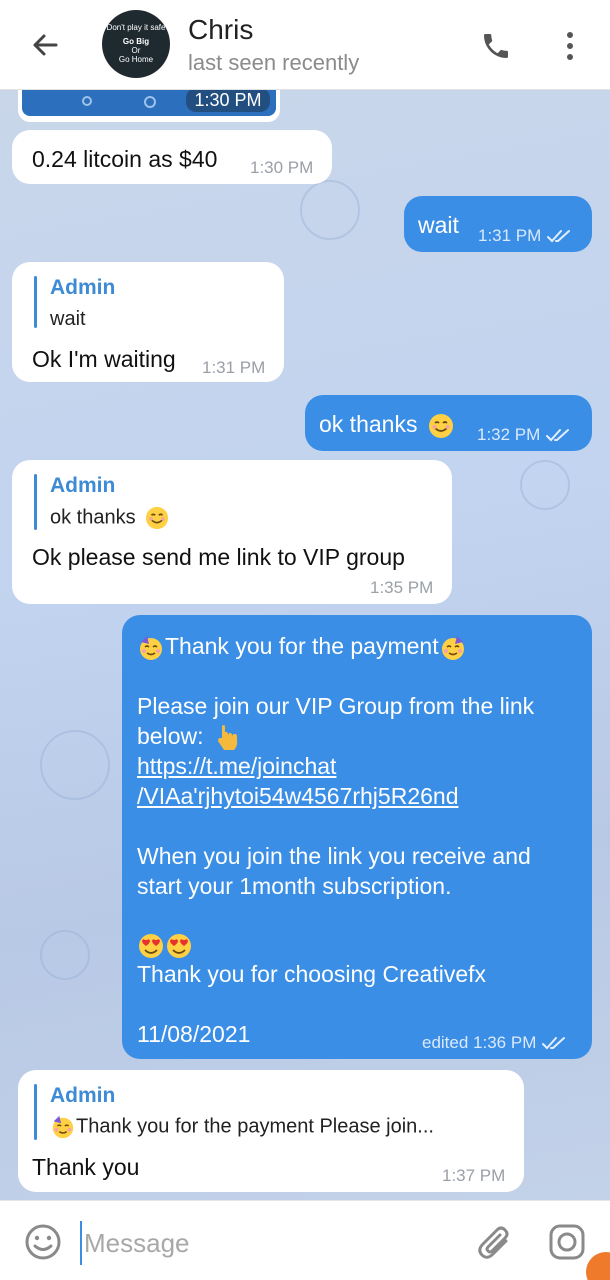 This screenshot has height=1280, width=610. I want to click on message-input, so click(265, 1243).